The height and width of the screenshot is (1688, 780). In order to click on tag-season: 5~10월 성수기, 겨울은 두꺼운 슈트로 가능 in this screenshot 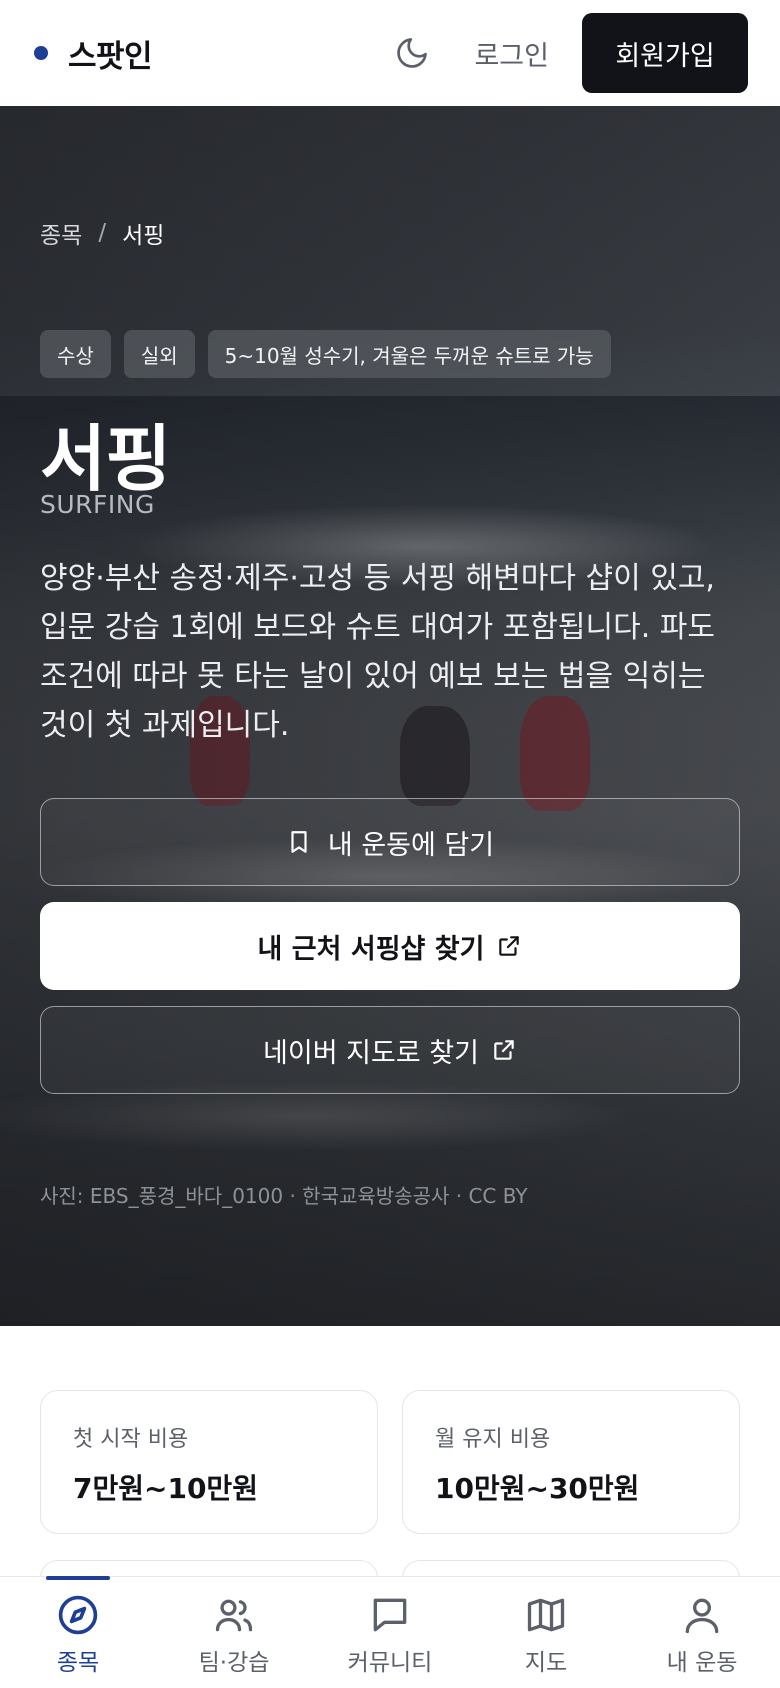, I will do `click(409, 354)`.